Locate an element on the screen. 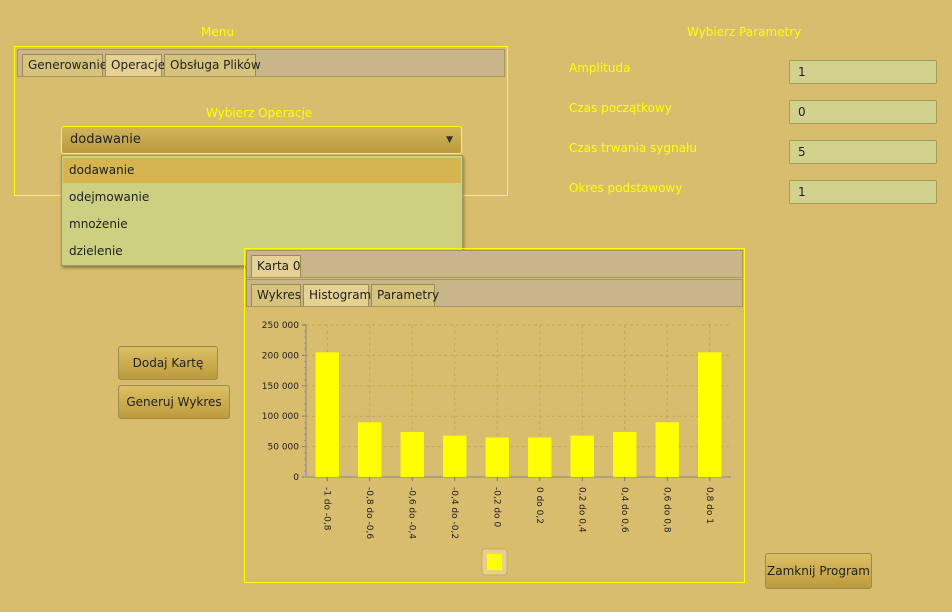 This screenshot has height=612, width=952. option-odejmowanie: odejmowanie is located at coordinates (262, 197).